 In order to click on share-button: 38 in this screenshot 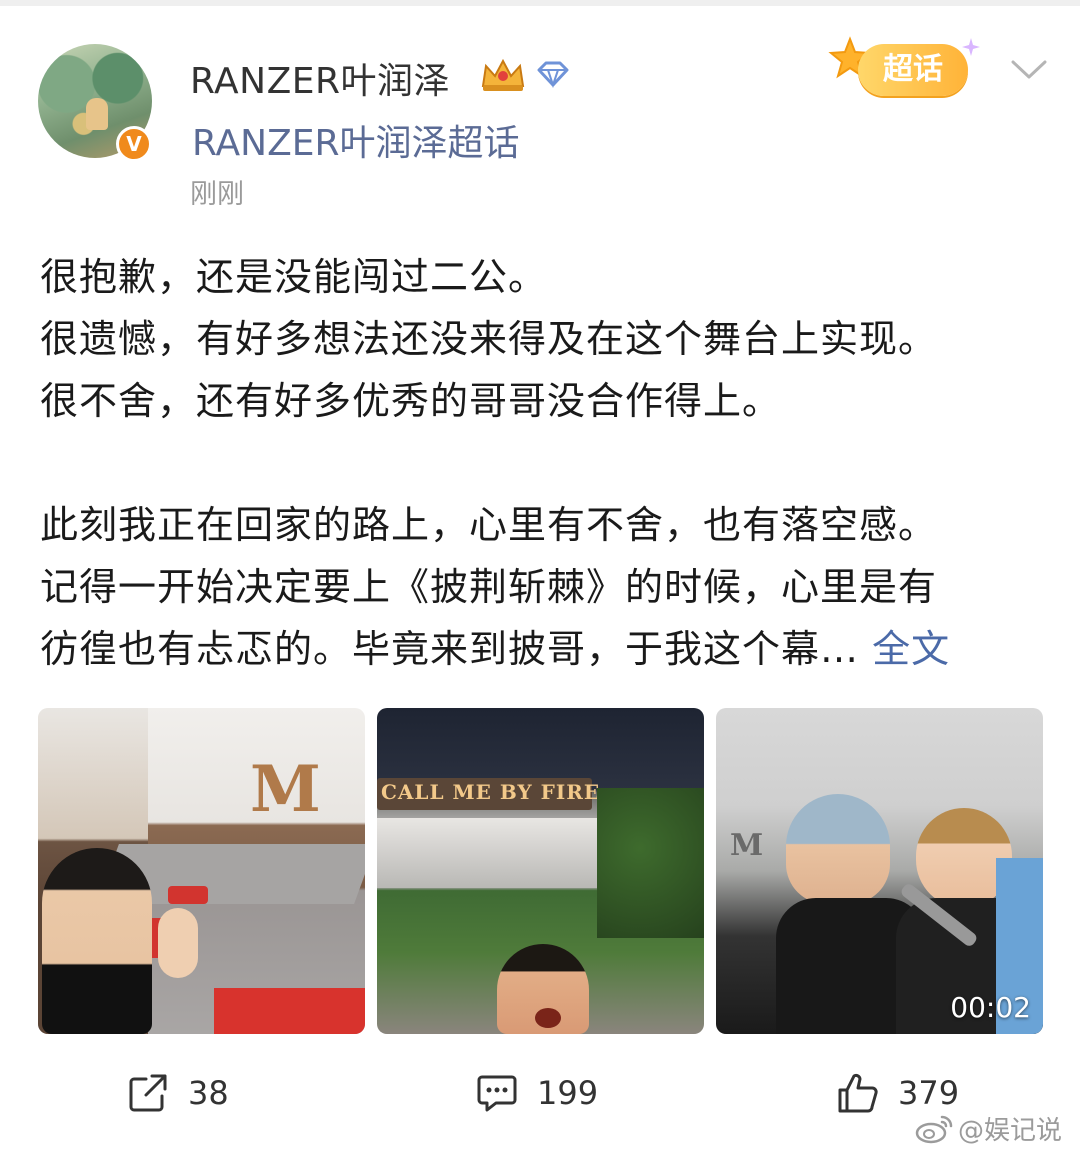, I will do `click(177, 1093)`.